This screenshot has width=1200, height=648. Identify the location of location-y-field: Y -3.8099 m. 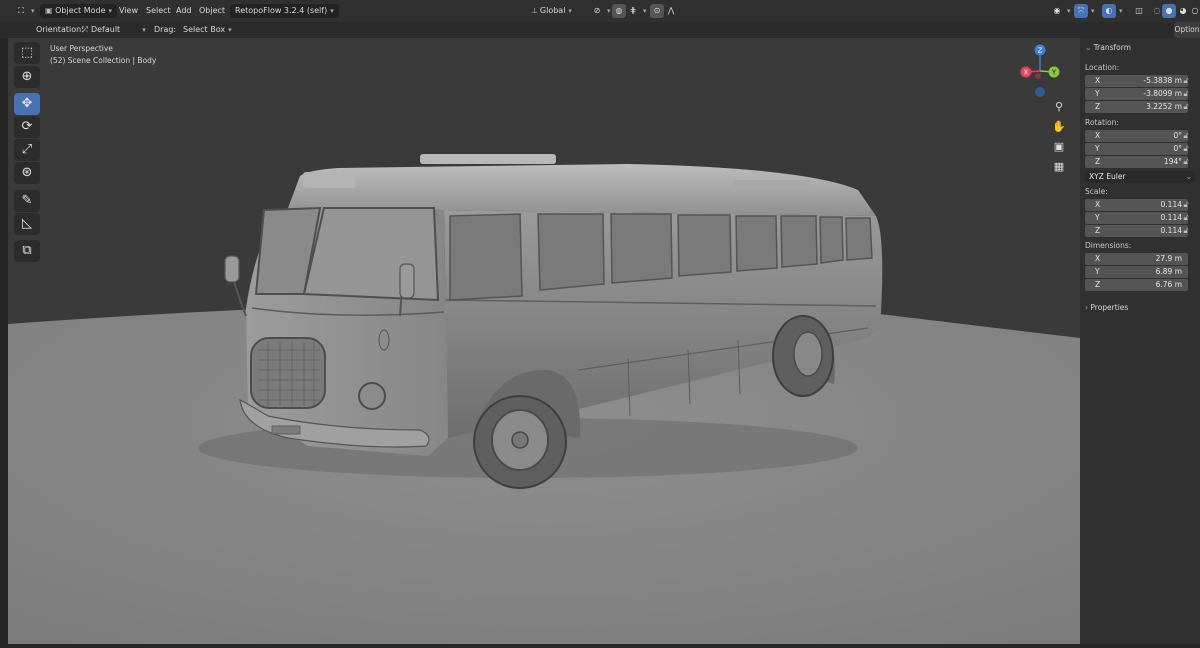
(1136, 94).